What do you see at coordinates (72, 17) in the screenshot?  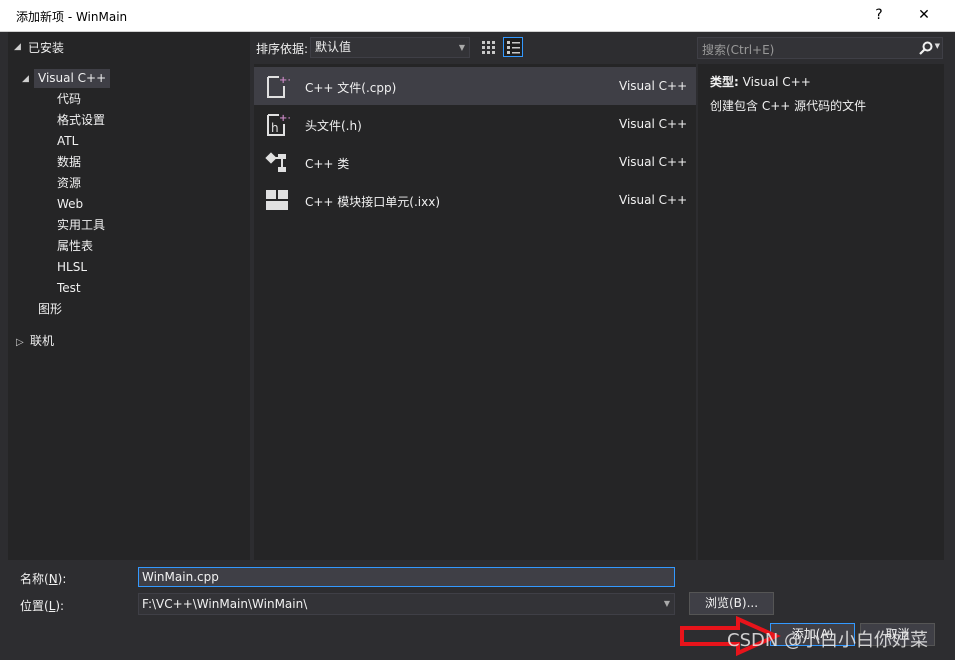 I see `window-title: 添加新项 - WinMain` at bounding box center [72, 17].